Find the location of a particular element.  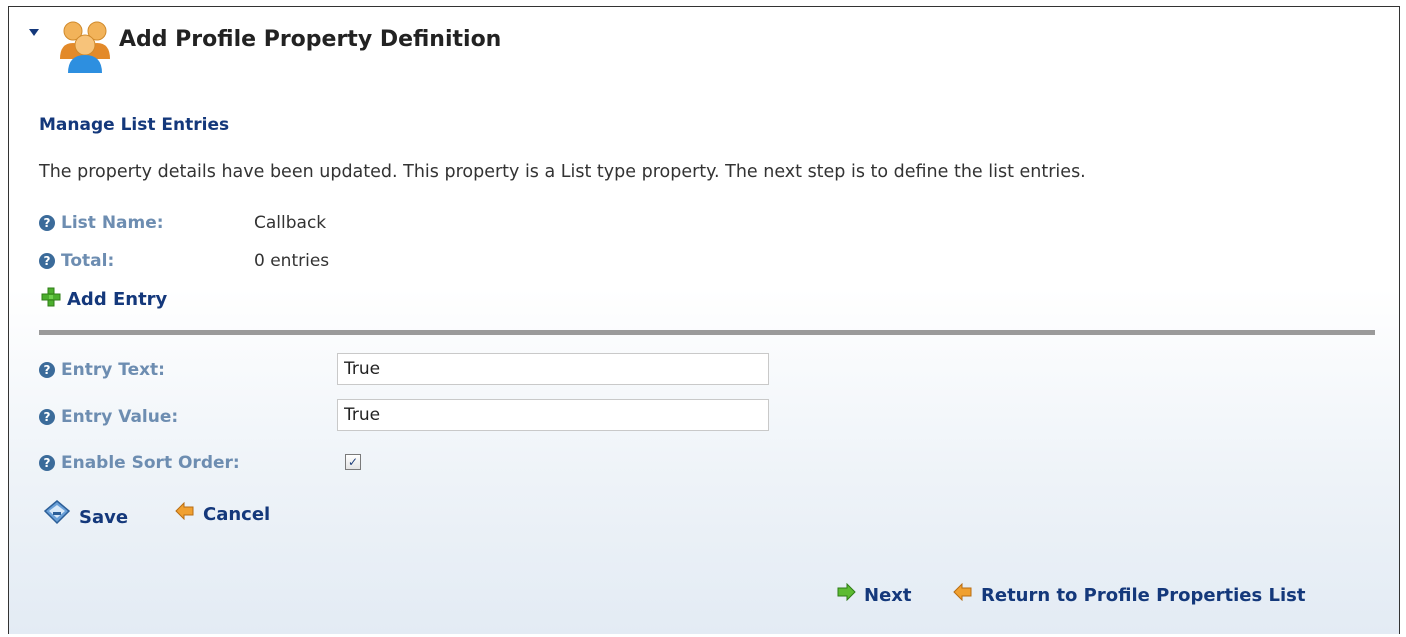

save-button: Save is located at coordinates (85, 515).